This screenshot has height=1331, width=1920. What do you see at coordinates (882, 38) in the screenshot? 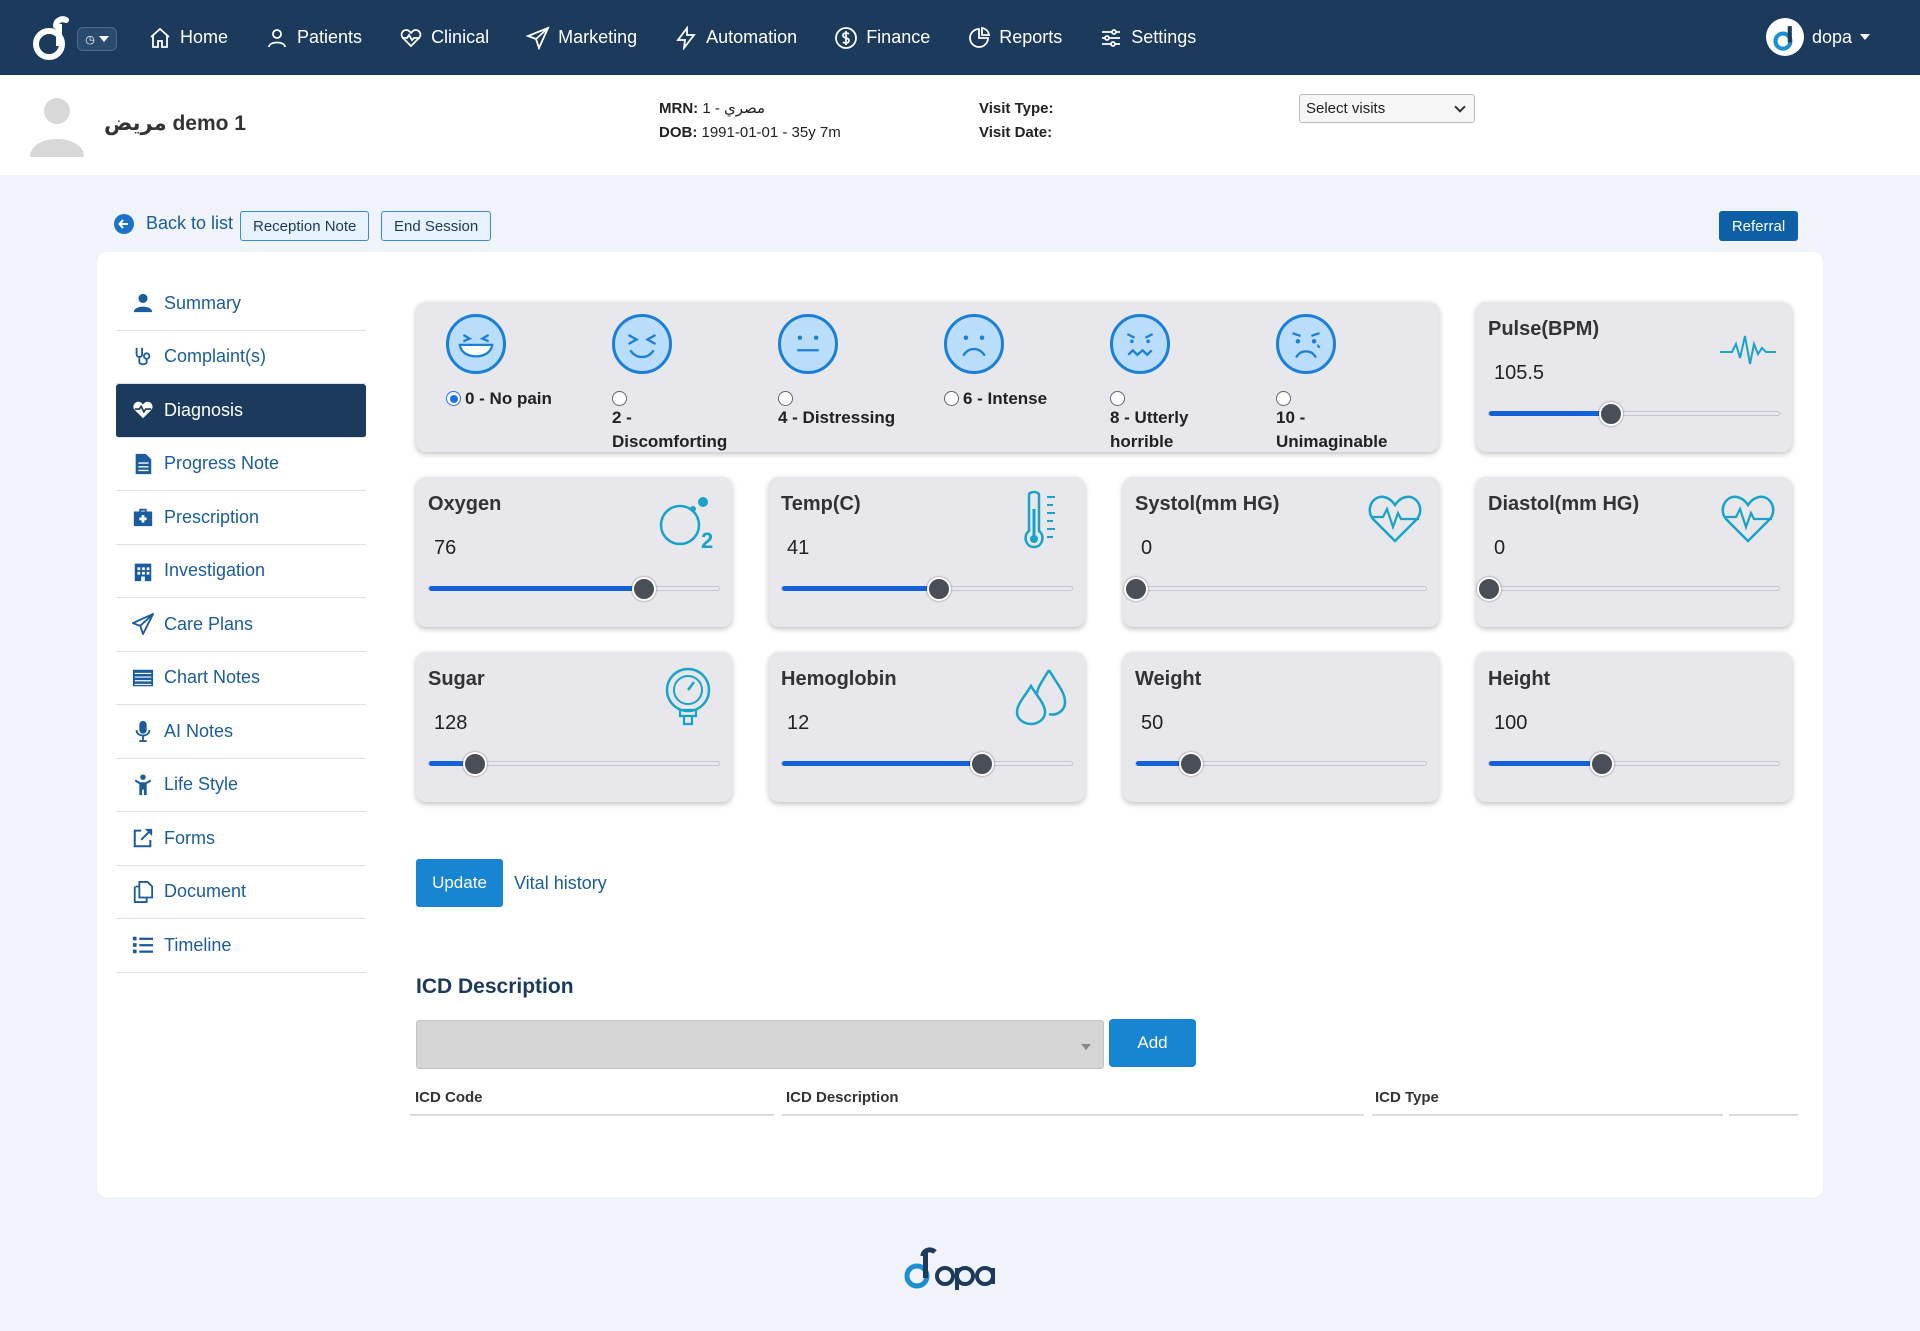
I see `nav-finance: Finance` at bounding box center [882, 38].